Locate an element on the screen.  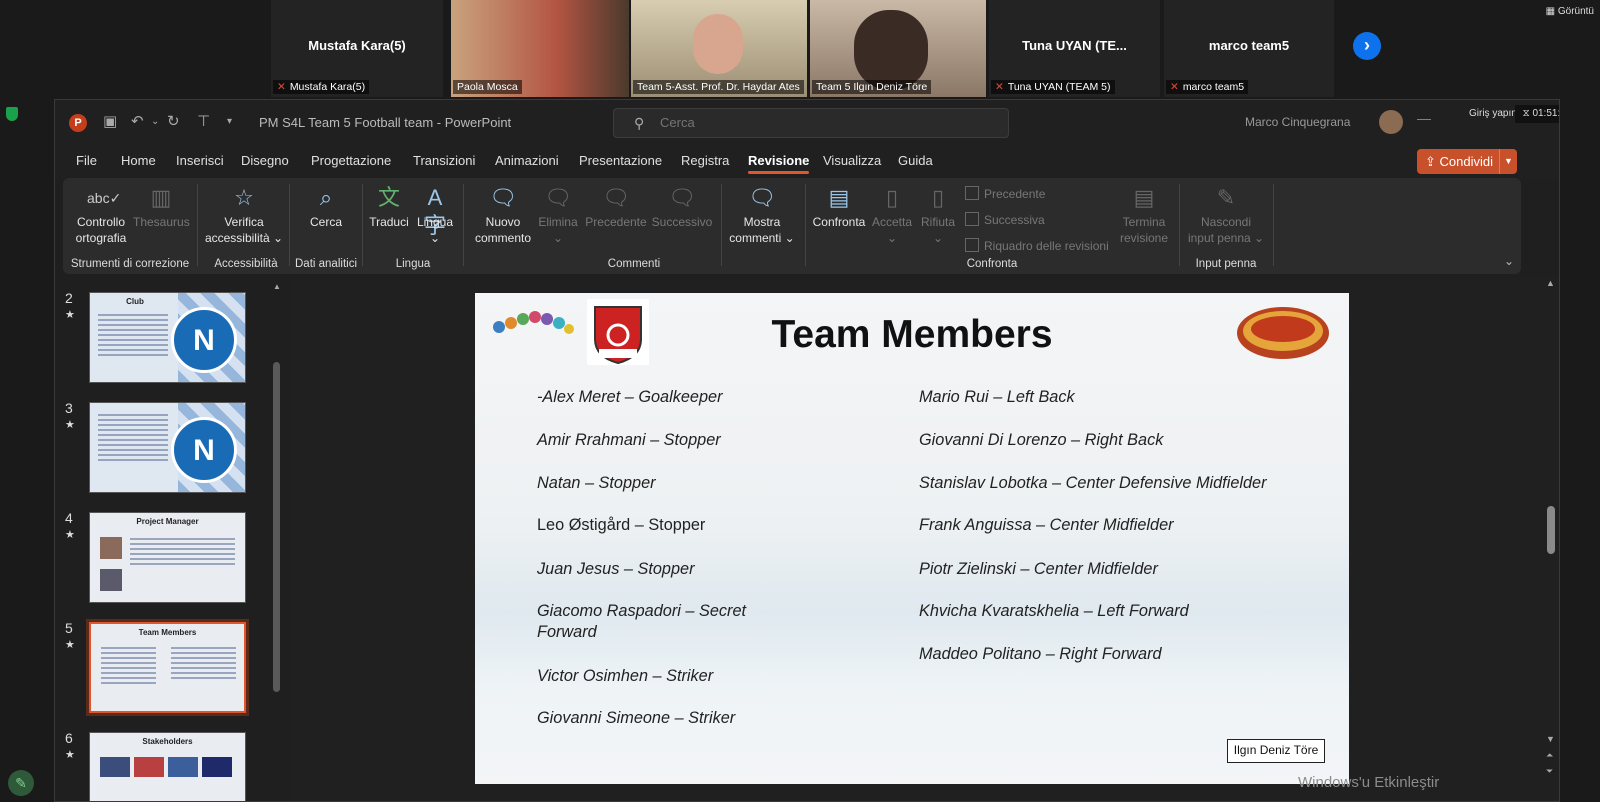
delete-comment-button: 🗨 Elimina ⌄ is located at coordinates (558, 215).